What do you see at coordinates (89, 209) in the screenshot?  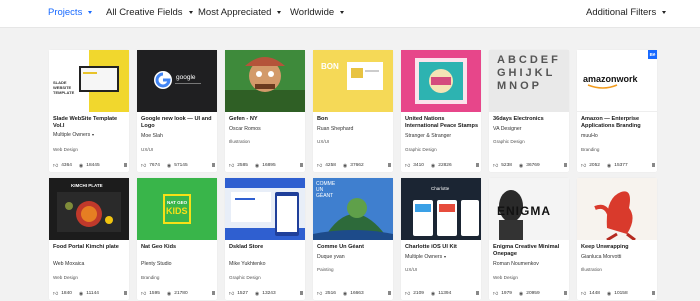 I see `project-thumbnail: KIMCHI PLATE` at bounding box center [89, 209].